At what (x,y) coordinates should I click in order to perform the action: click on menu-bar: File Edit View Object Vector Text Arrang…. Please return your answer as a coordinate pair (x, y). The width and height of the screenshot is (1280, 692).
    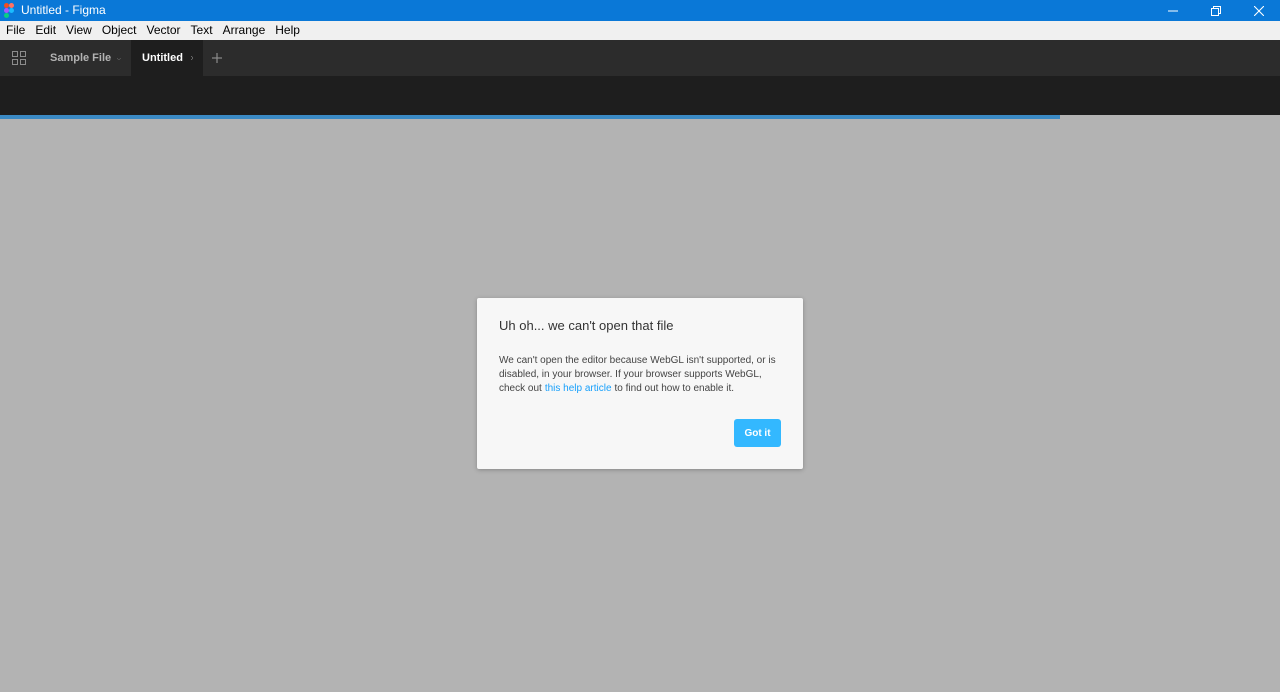
    Looking at the image, I should click on (640, 30).